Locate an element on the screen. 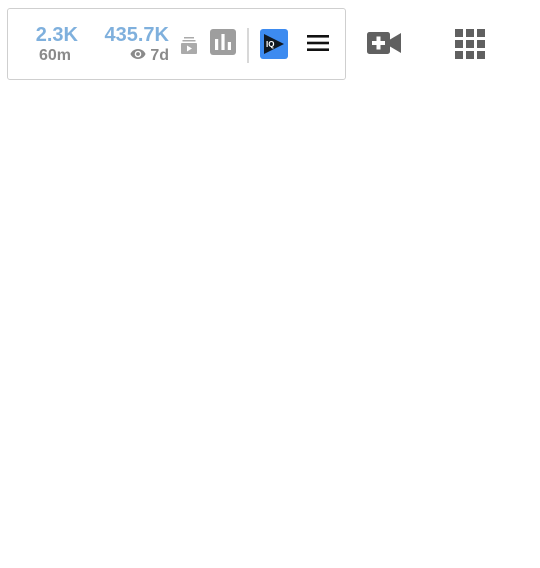  eye-icon is located at coordinates (138, 56).